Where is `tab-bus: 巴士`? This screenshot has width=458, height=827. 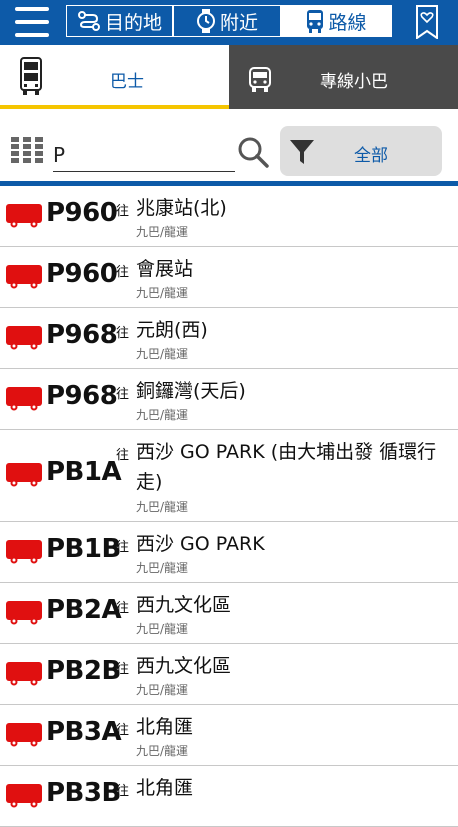 tab-bus: 巴士 is located at coordinates (114, 77).